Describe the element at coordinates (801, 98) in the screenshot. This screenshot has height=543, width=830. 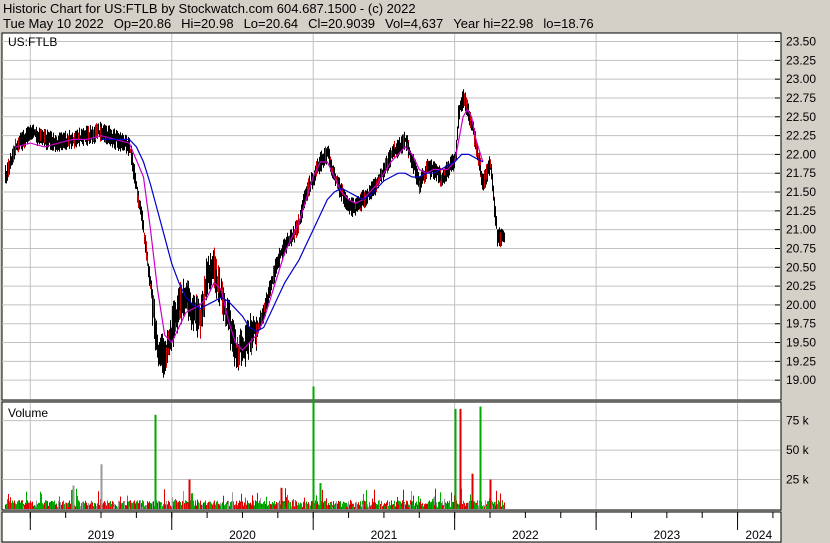
I see `price-tick-label: 22.75` at that location.